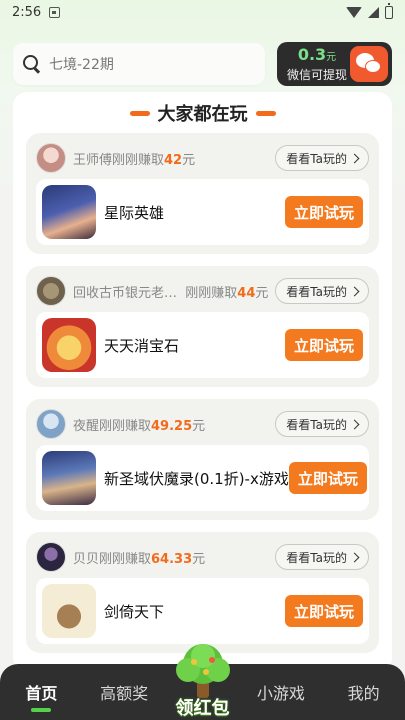 Image resolution: width=405 pixels, height=720 pixels. I want to click on game-name: 星际英雄, so click(134, 212).